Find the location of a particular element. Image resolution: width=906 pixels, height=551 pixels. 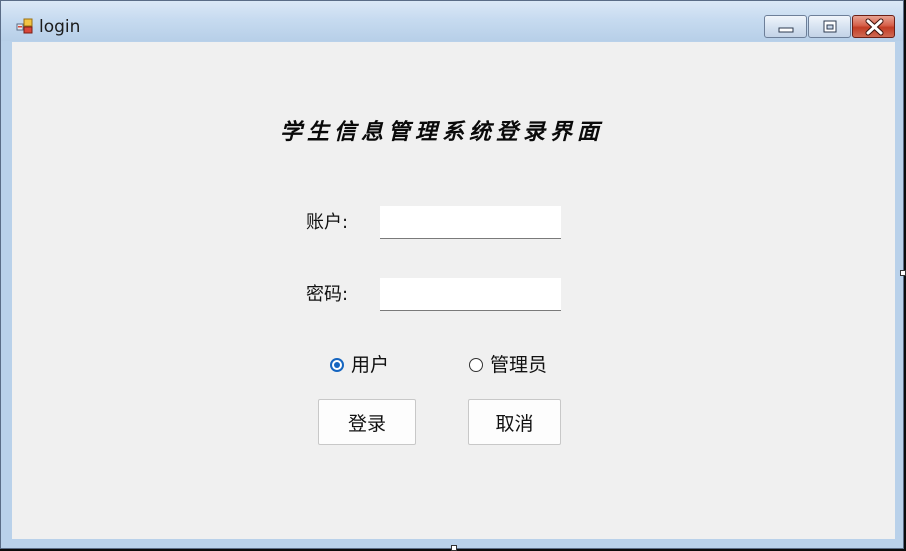

resize-handle-right is located at coordinates (903, 273).